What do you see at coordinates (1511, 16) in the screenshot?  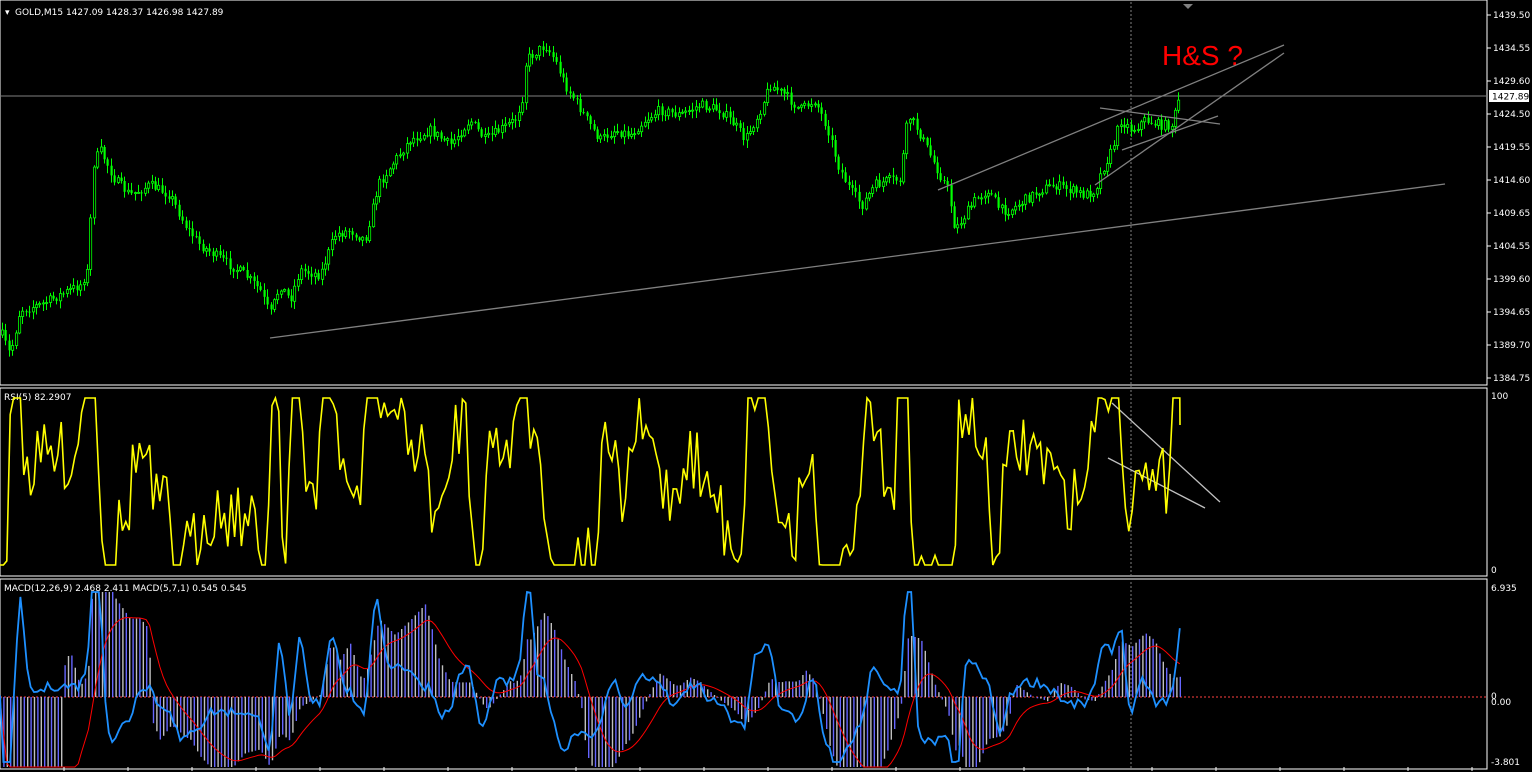 I see `price-tick-label: 1439.50` at bounding box center [1511, 16].